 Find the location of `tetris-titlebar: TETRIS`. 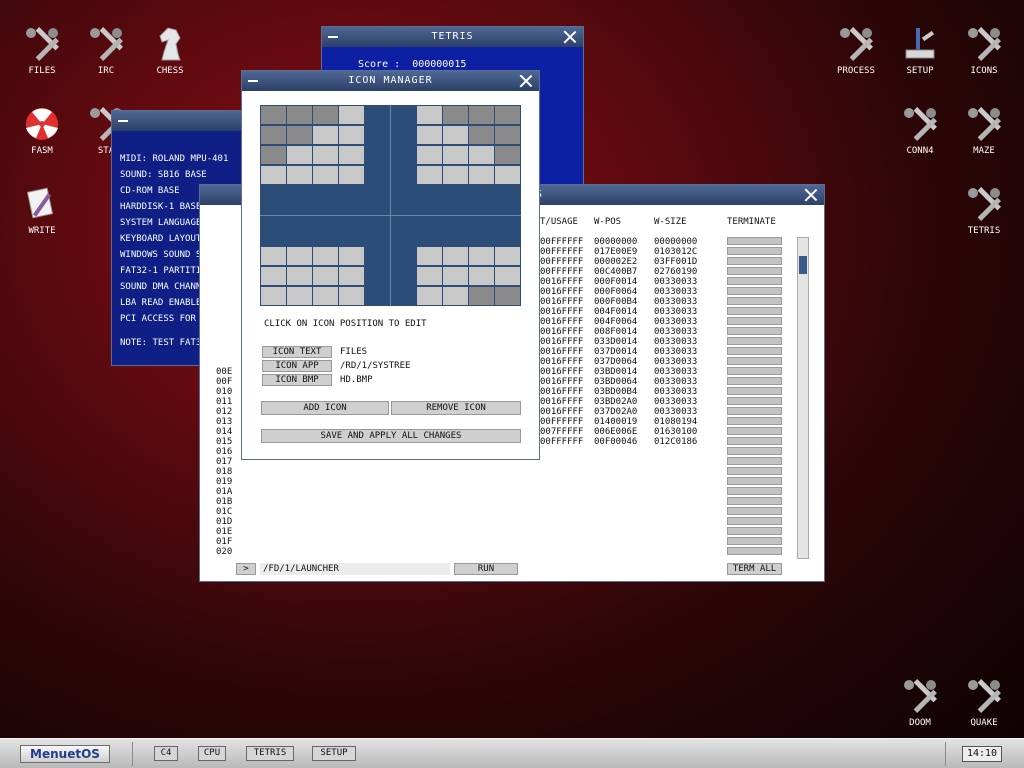

tetris-titlebar: TETRIS is located at coordinates (452, 37).